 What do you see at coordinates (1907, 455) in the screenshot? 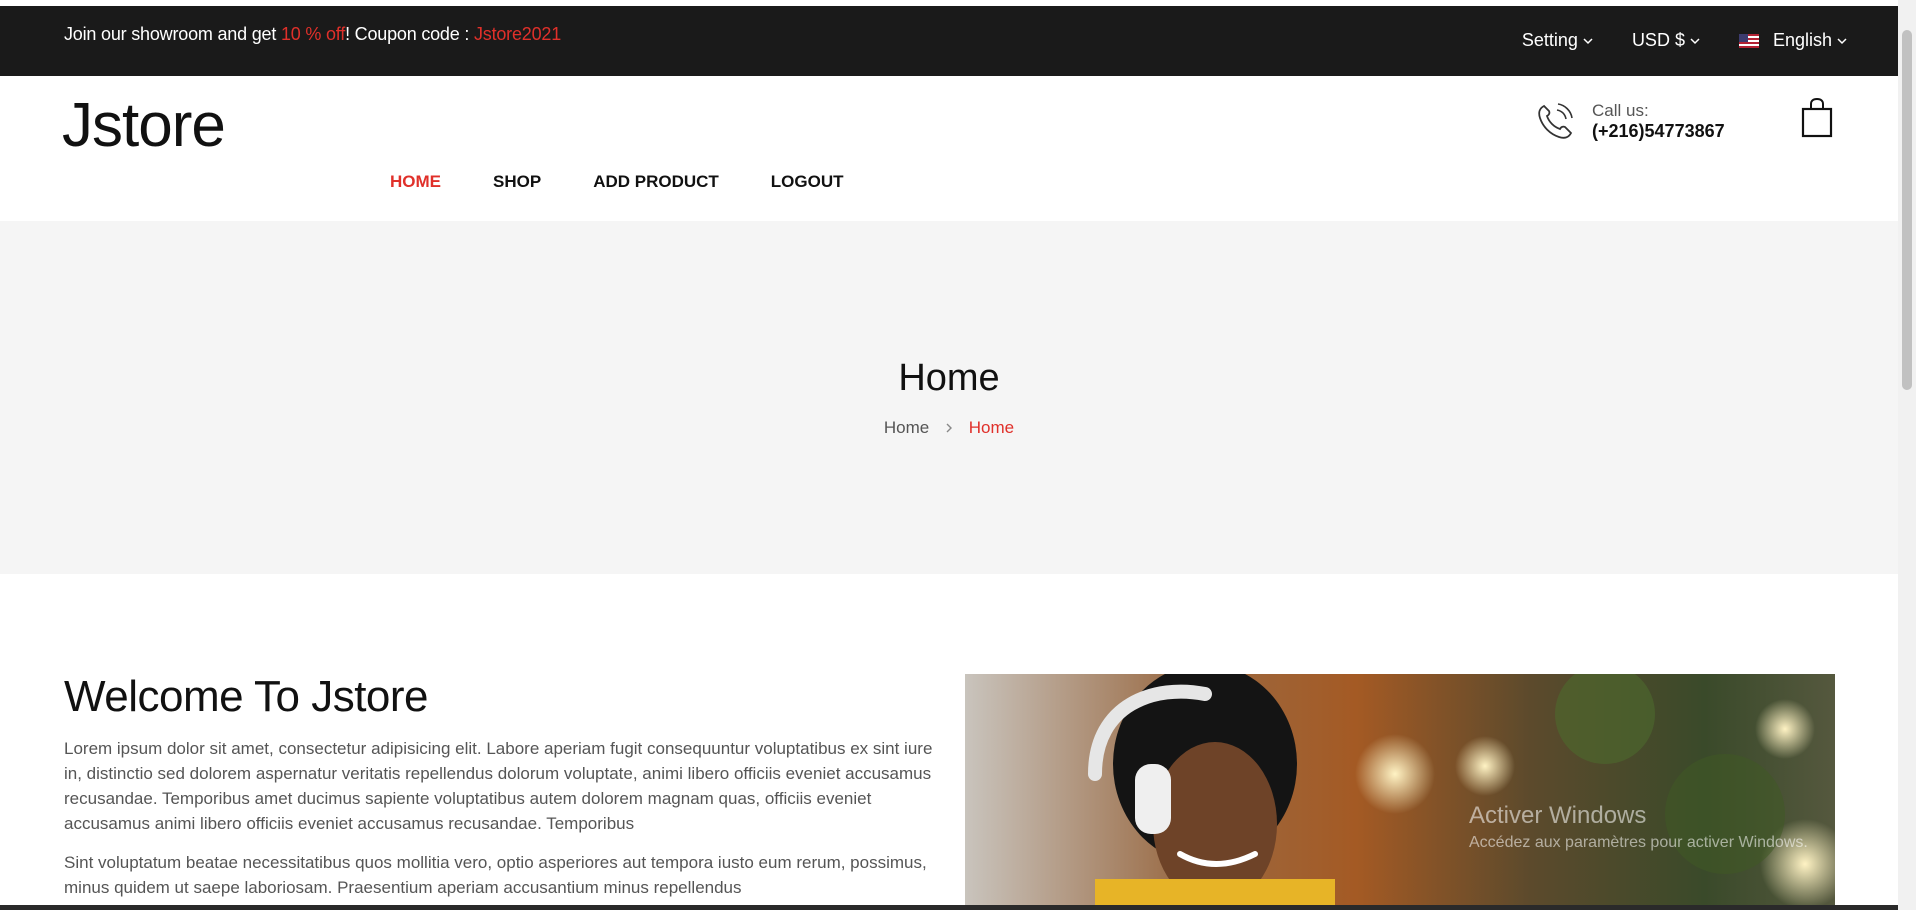
I see `page-scrollbar` at bounding box center [1907, 455].